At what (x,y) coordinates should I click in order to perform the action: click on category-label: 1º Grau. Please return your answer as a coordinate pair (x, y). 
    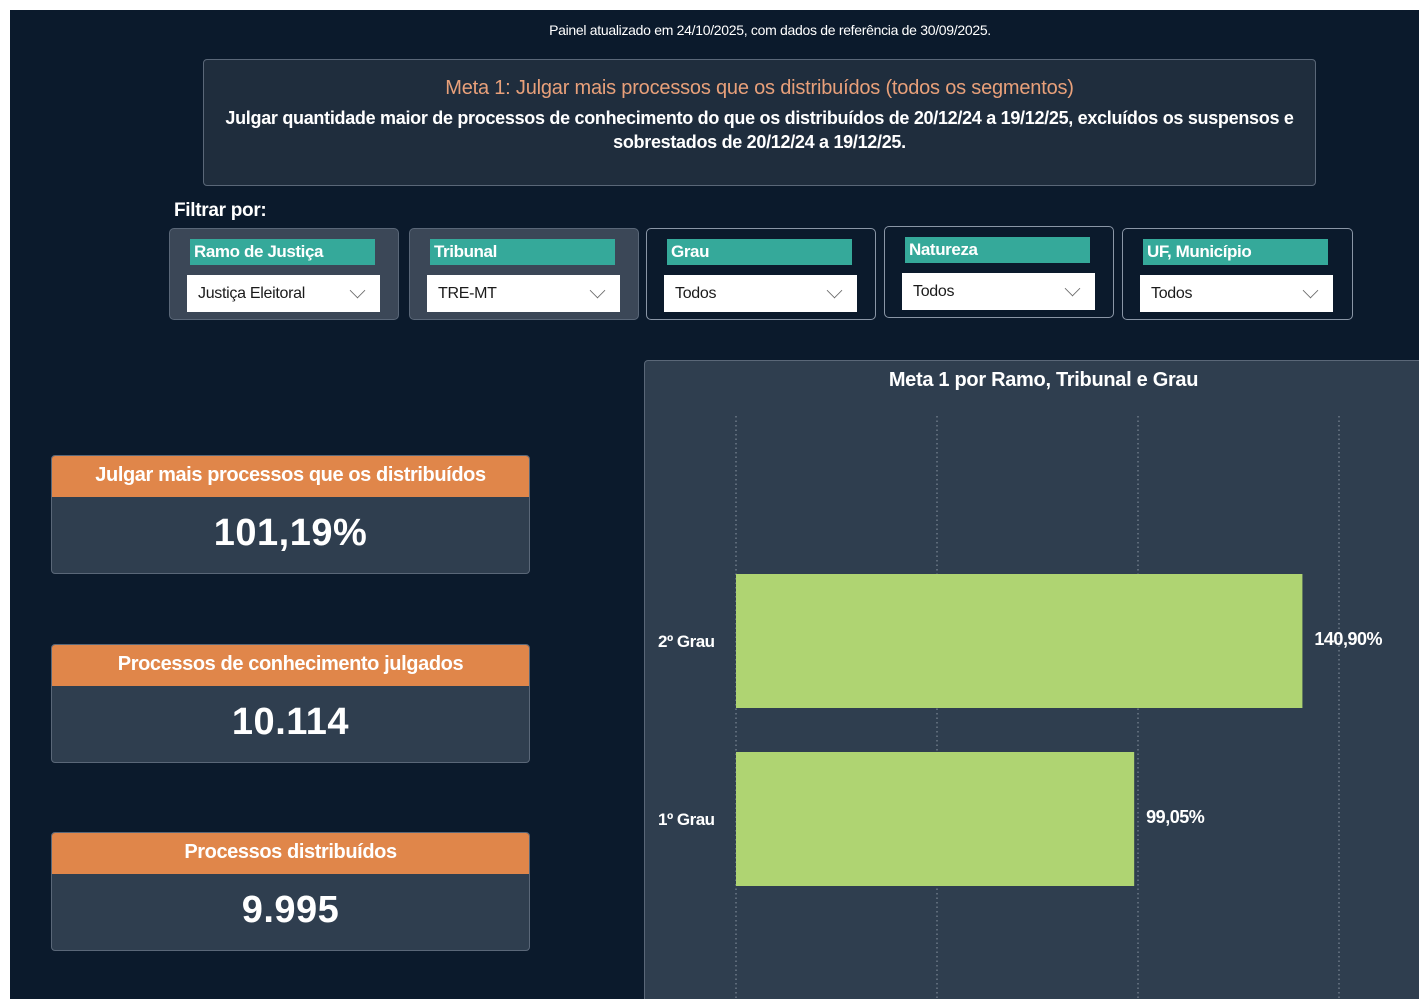
    Looking at the image, I should click on (686, 819).